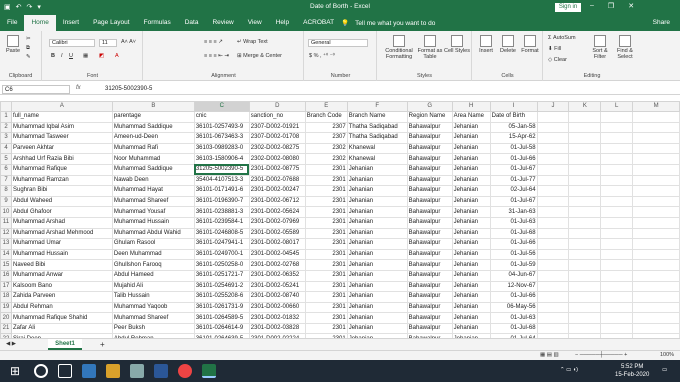 The image size is (680, 382). Describe the element at coordinates (15, 371) in the screenshot. I see `windows-start-icon: ⊞` at that location.